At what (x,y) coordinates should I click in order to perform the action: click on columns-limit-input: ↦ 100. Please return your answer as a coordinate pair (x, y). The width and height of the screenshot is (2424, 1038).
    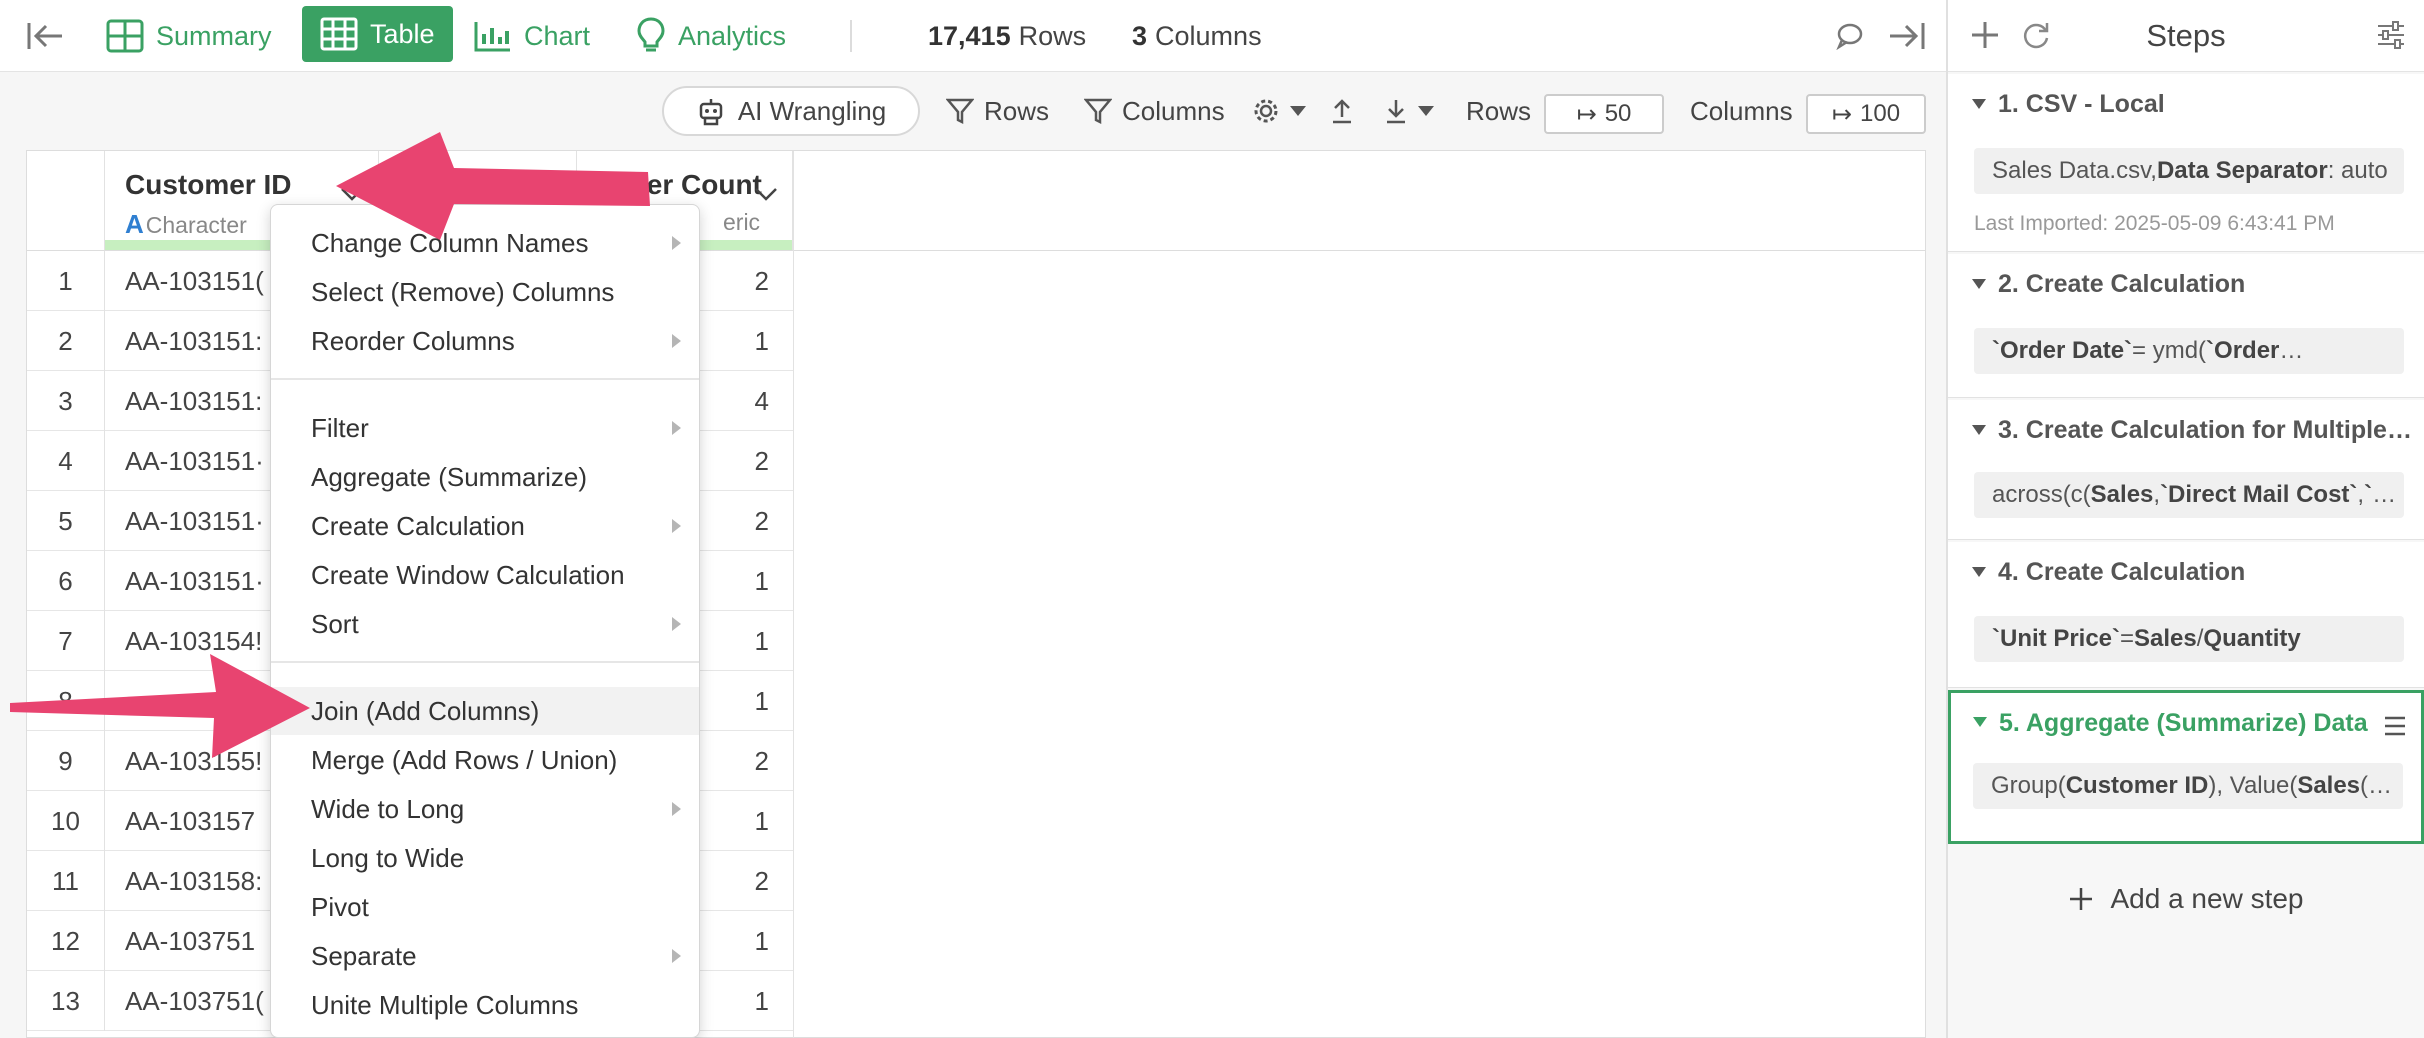
    Looking at the image, I should click on (1866, 114).